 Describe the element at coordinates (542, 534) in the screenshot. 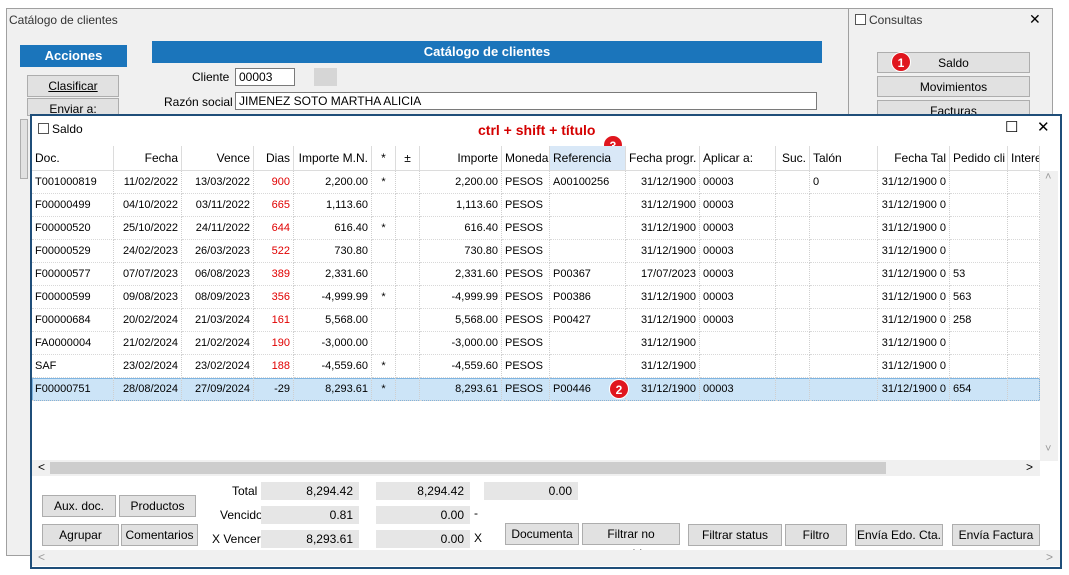

I see `documenta-button: Documenta` at that location.